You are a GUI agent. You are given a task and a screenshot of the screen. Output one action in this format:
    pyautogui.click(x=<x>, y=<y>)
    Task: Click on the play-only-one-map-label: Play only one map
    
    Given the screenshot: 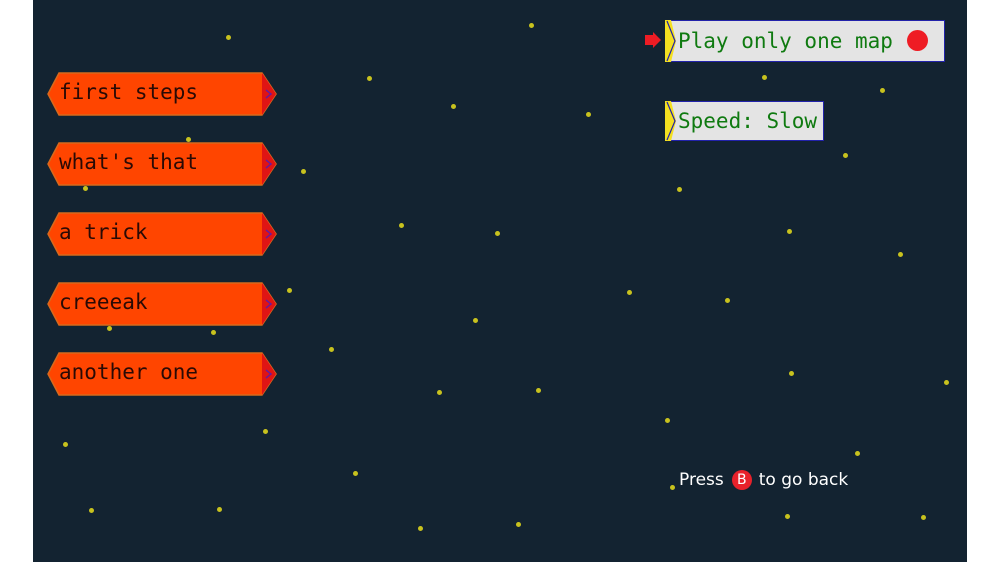 What is the action you would take?
    pyautogui.click(x=785, y=41)
    